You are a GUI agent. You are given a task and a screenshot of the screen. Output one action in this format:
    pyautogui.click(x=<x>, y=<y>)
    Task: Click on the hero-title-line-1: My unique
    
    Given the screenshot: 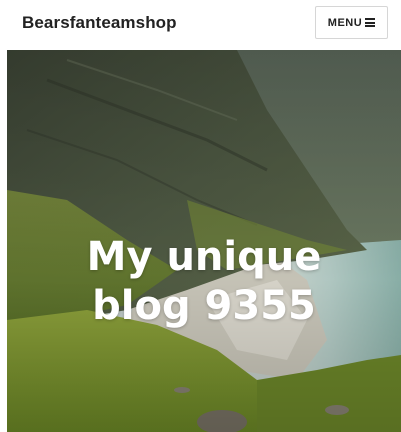 What is the action you would take?
    pyautogui.click(x=204, y=257)
    